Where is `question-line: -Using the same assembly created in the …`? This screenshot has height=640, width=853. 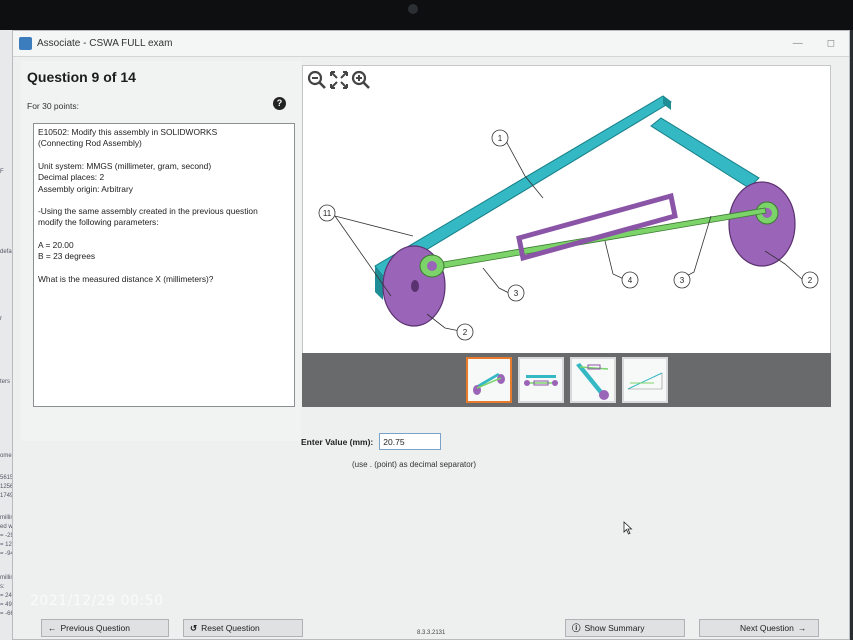
question-line: -Using the same assembly created in the … is located at coordinates (148, 211).